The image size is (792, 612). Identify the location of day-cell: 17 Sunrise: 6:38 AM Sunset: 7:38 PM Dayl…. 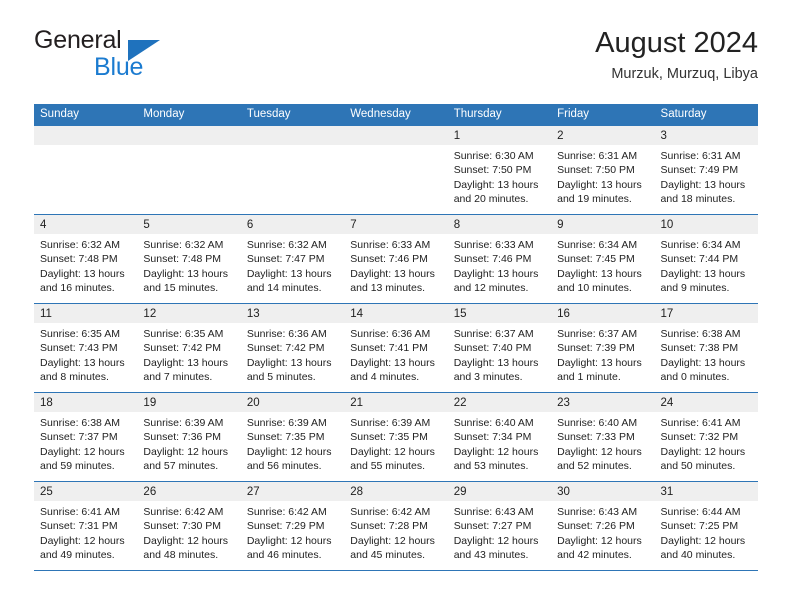
(706, 348).